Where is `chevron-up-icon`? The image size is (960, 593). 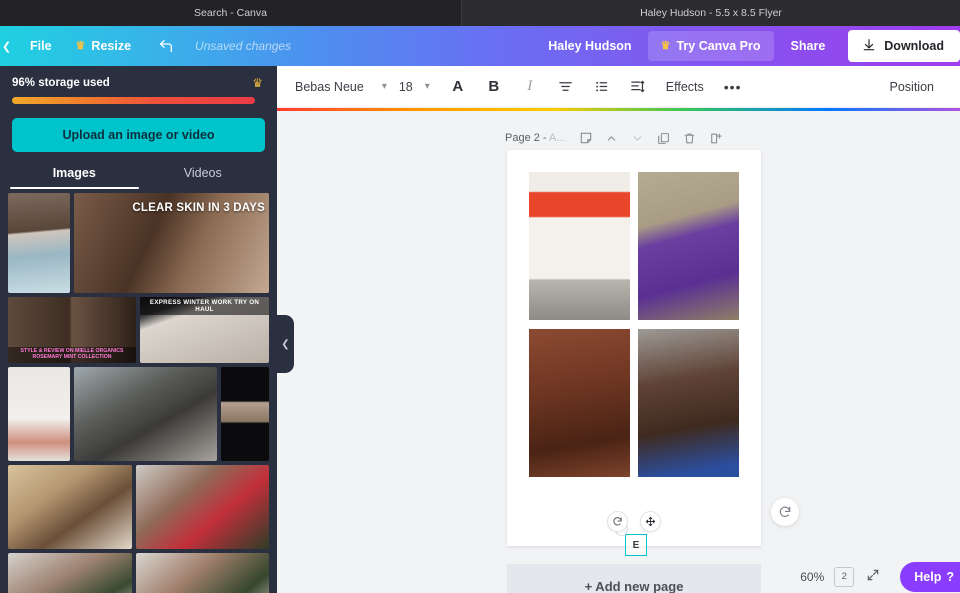
chevron-up-icon is located at coordinates (612, 138).